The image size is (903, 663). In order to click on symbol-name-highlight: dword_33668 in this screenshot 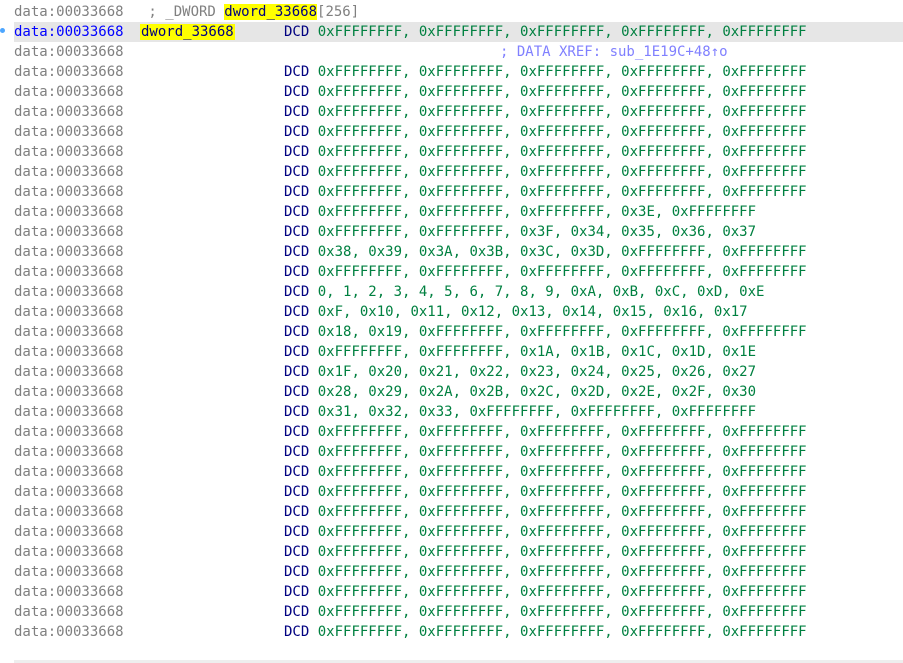, I will do `click(271, 12)`.